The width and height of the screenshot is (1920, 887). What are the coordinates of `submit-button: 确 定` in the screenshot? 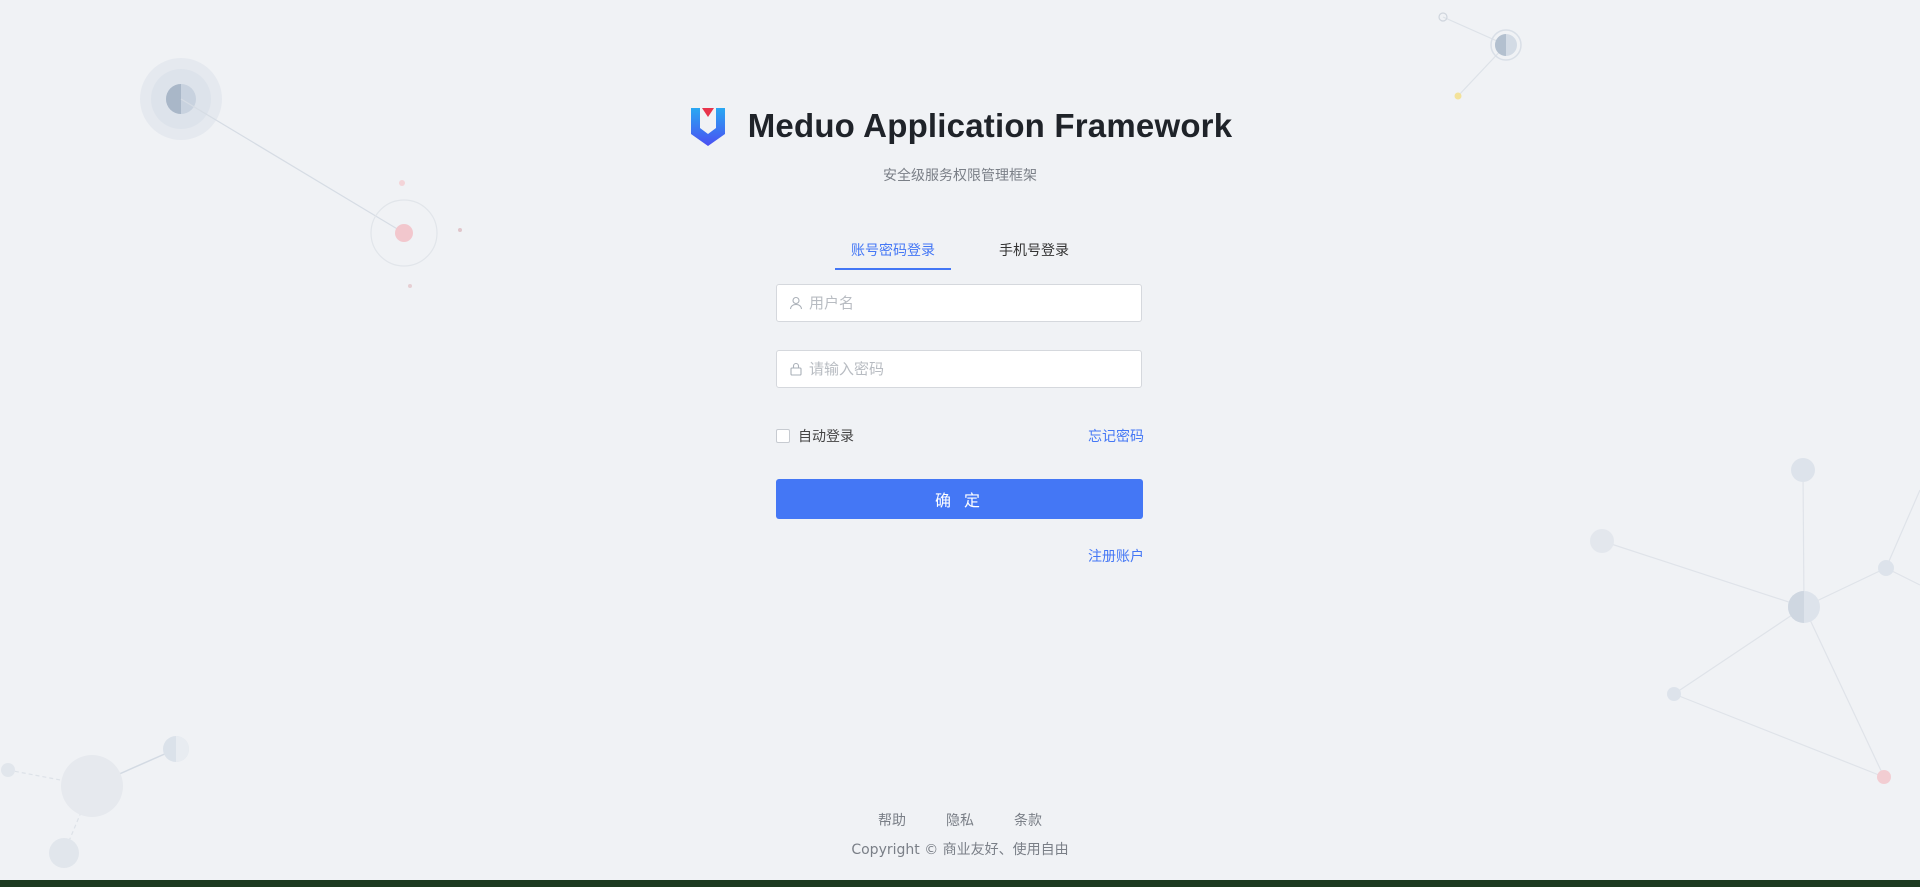 It's located at (959, 499).